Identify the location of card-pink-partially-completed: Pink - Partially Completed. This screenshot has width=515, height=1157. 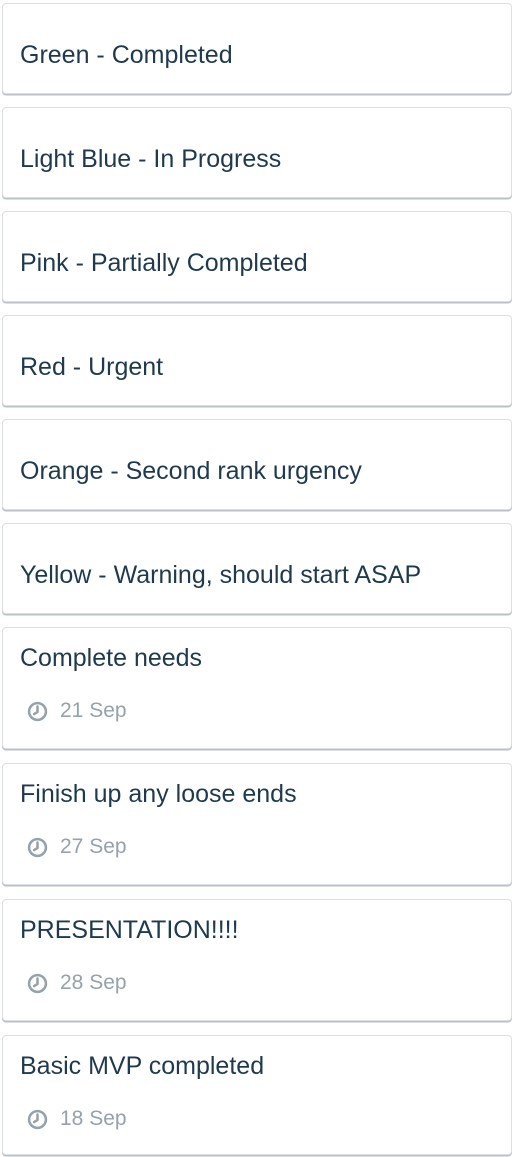
(257, 256).